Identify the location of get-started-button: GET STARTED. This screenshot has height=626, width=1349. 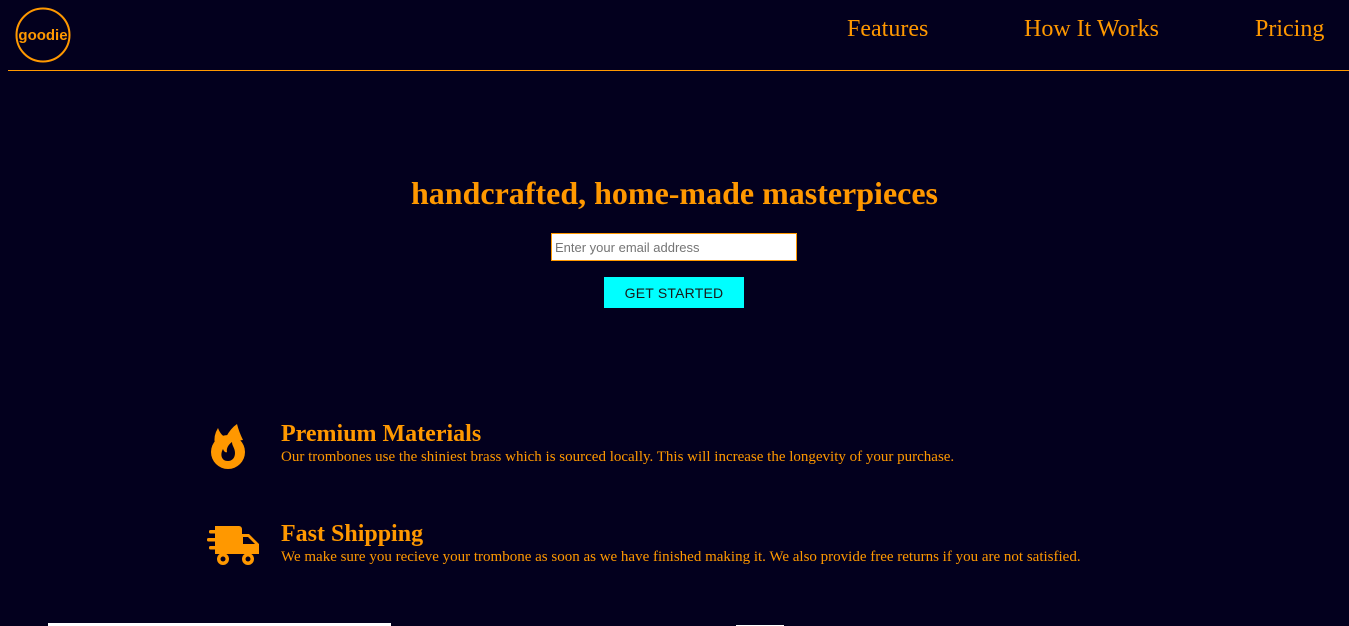
(674, 292).